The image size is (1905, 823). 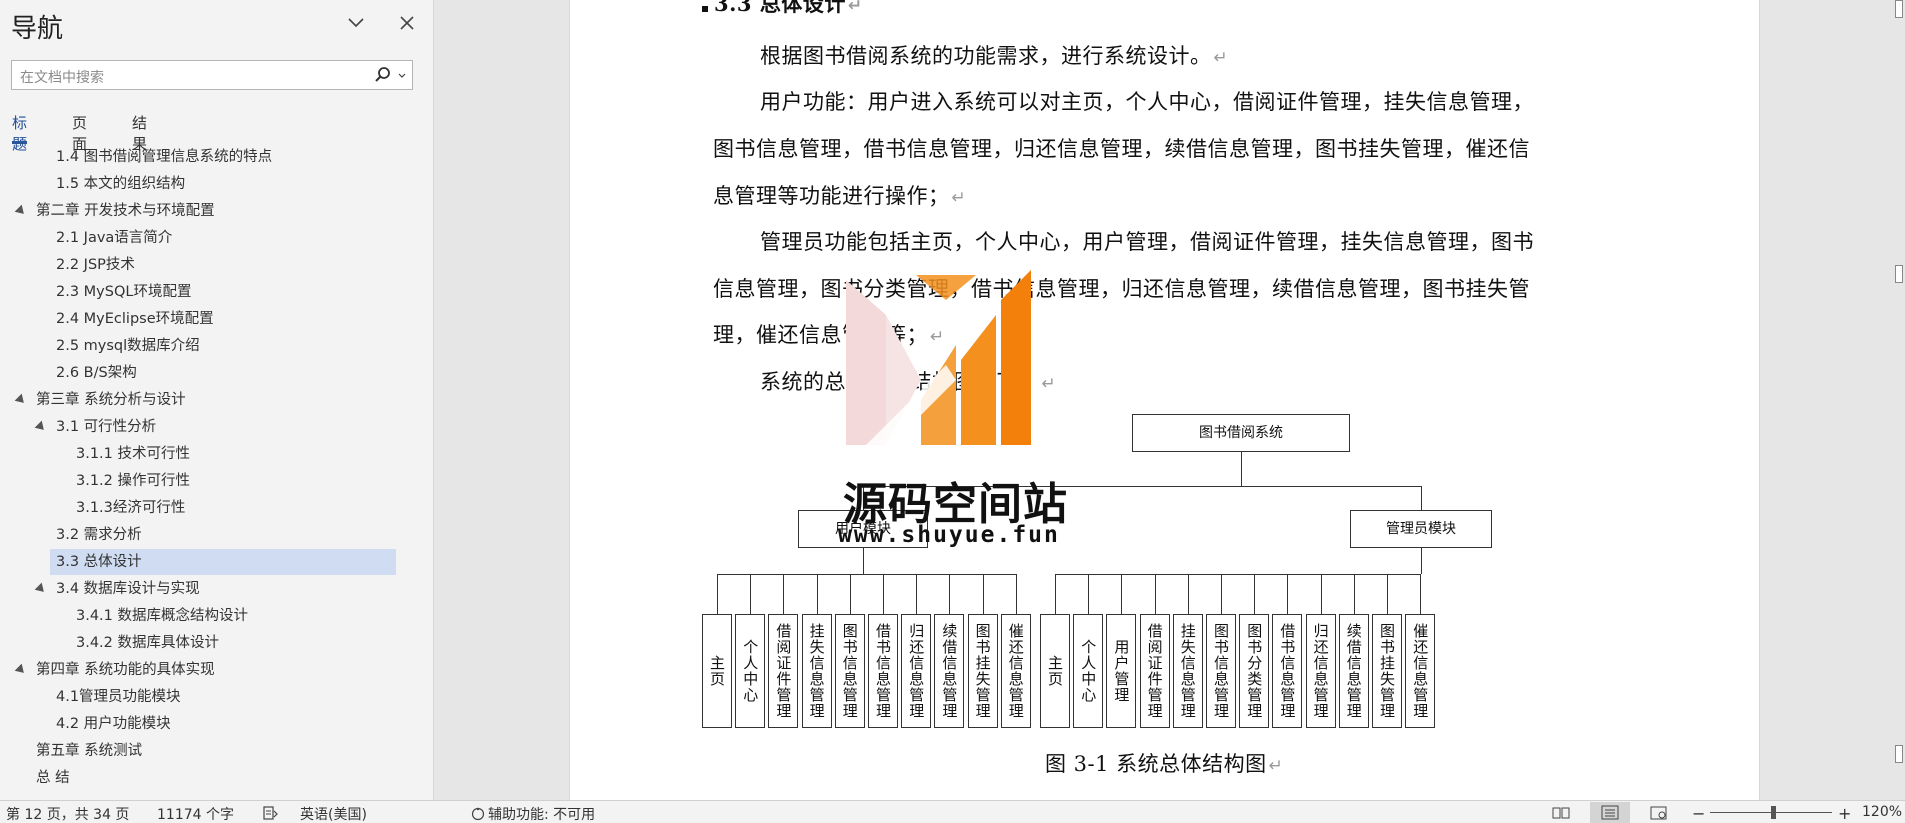 I want to click on nav-tree-item: 1.5 本文的组织结构, so click(x=200, y=184).